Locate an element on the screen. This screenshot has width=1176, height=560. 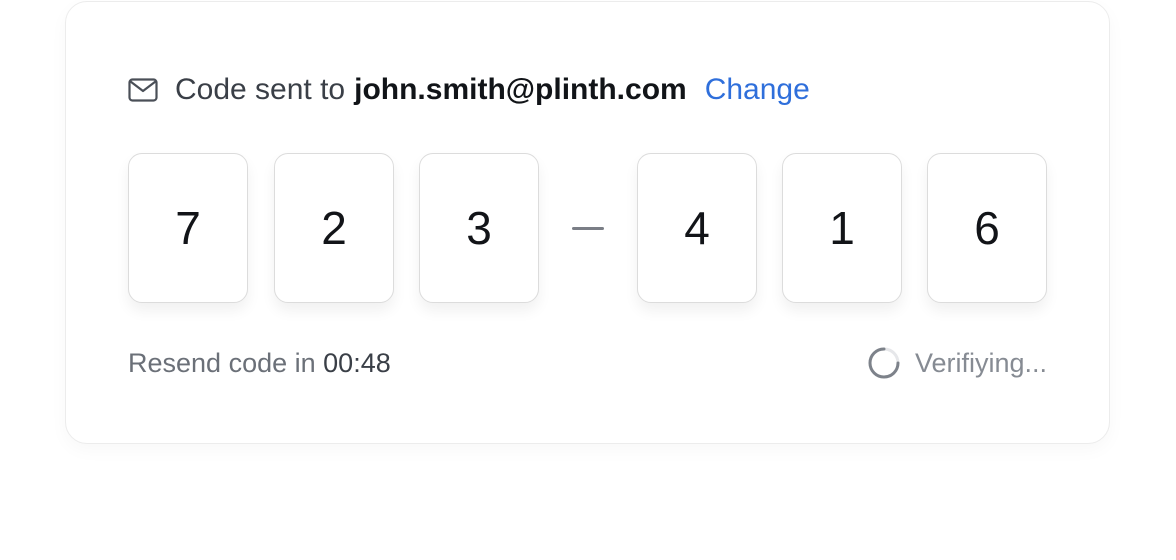
resend-countdown: Resend code in 00:48 is located at coordinates (259, 363).